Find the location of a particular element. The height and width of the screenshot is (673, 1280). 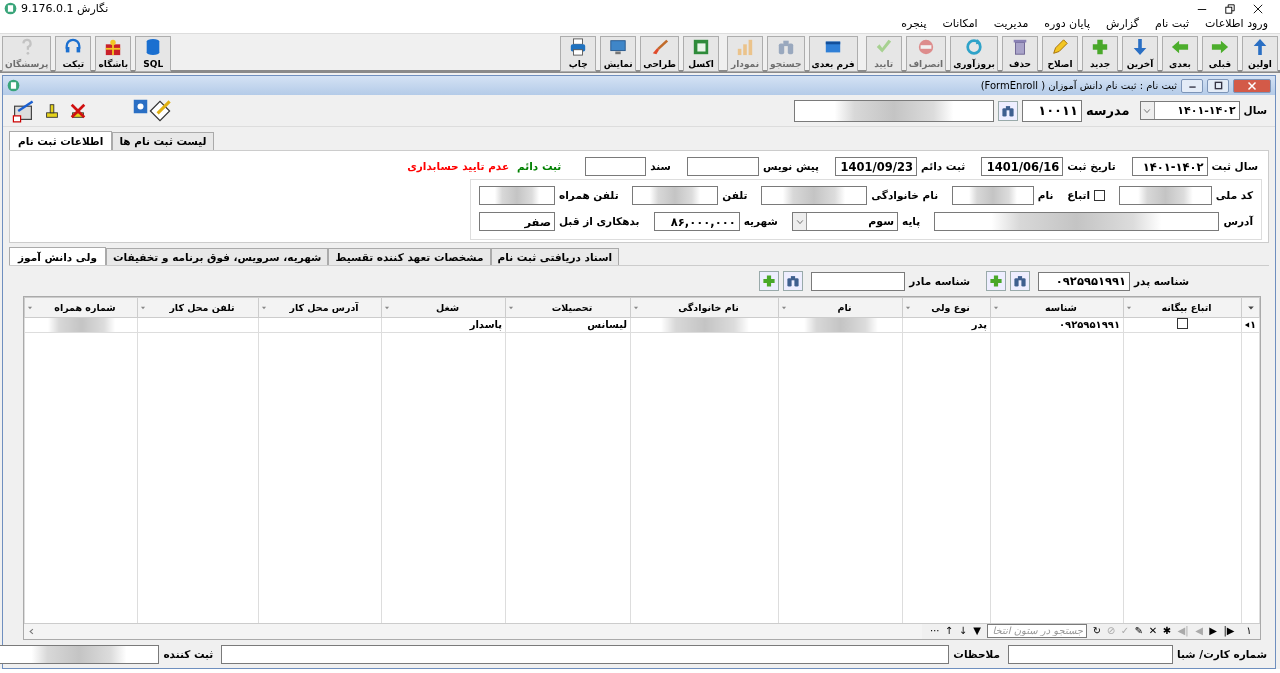

scroll-left-icon is located at coordinates (31, 631).